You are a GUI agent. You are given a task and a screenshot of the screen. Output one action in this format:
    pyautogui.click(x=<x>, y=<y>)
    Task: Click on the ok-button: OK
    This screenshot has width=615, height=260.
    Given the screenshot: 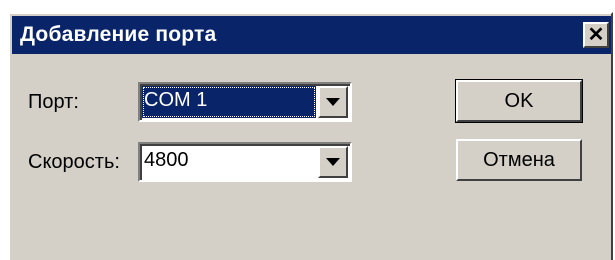 What is the action you would take?
    pyautogui.click(x=519, y=101)
    